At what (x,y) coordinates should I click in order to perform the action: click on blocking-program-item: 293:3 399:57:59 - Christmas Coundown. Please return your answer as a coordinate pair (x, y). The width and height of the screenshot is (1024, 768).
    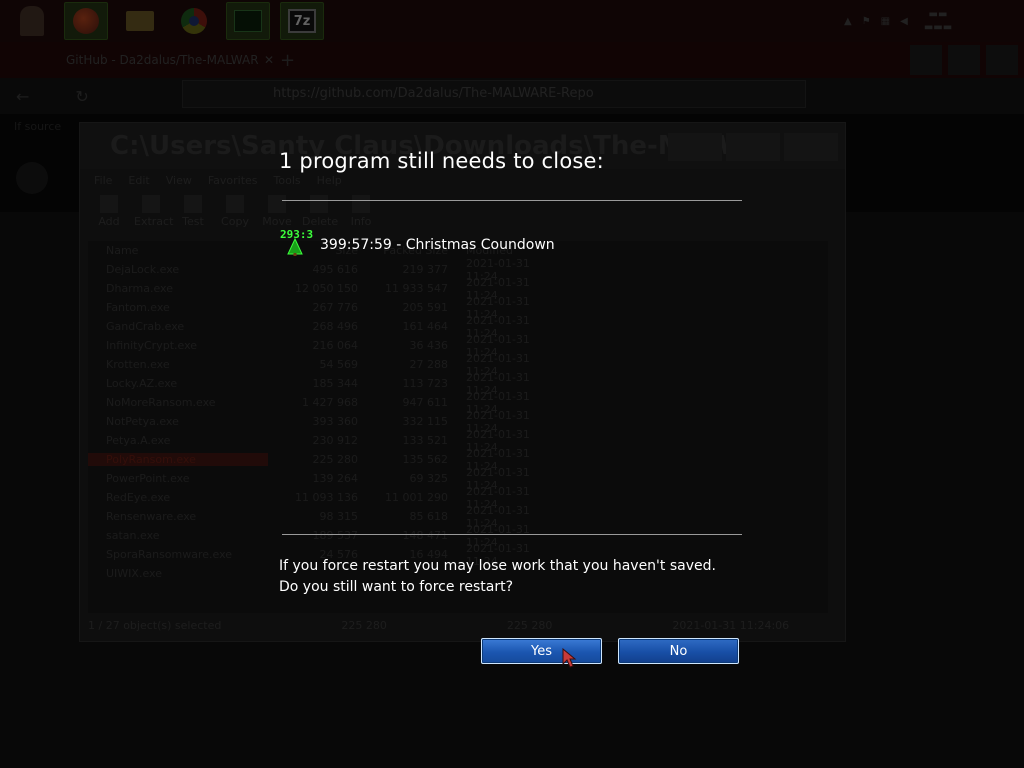
    Looking at the image, I should click on (416, 245).